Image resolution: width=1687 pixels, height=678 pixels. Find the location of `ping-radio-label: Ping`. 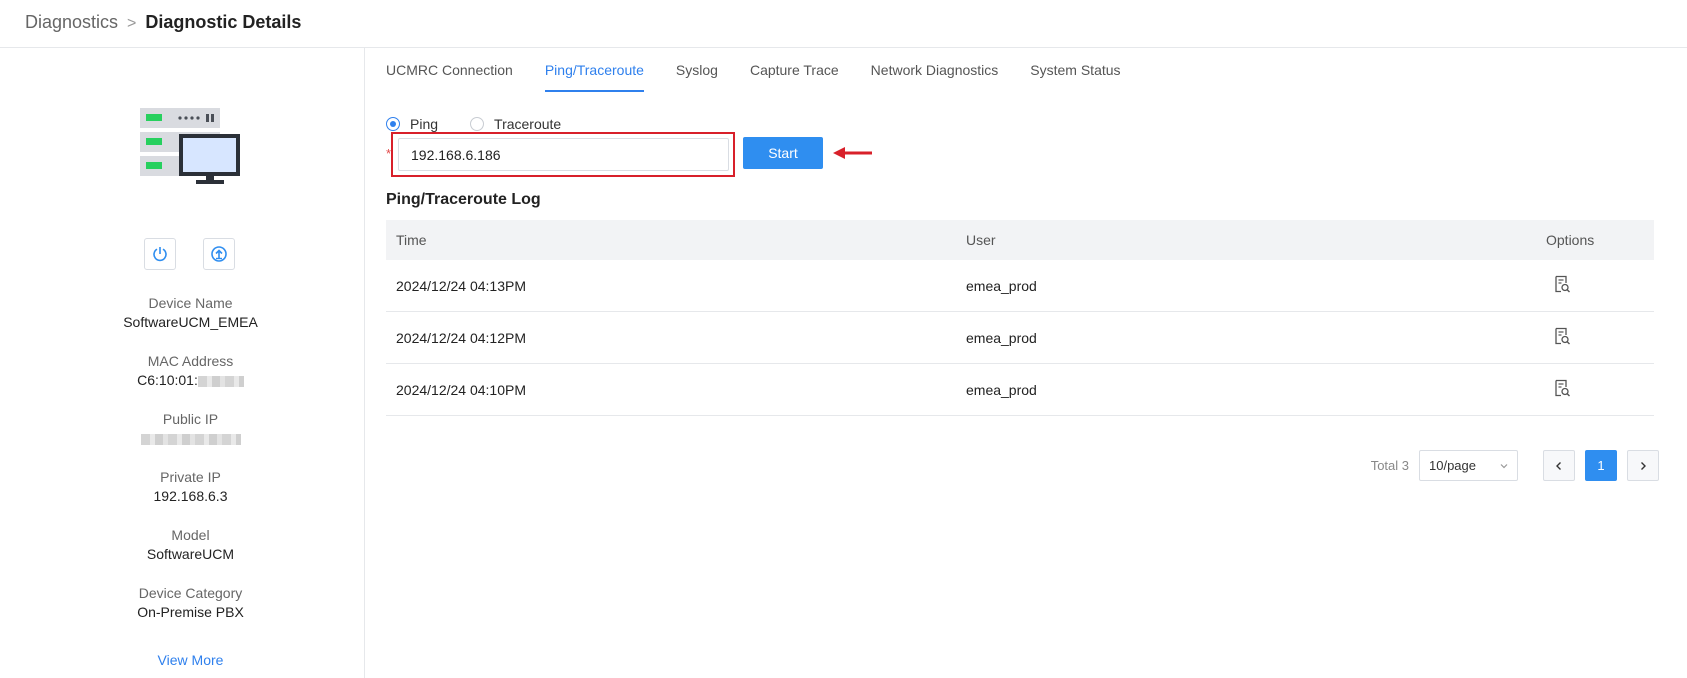

ping-radio-label: Ping is located at coordinates (424, 124).